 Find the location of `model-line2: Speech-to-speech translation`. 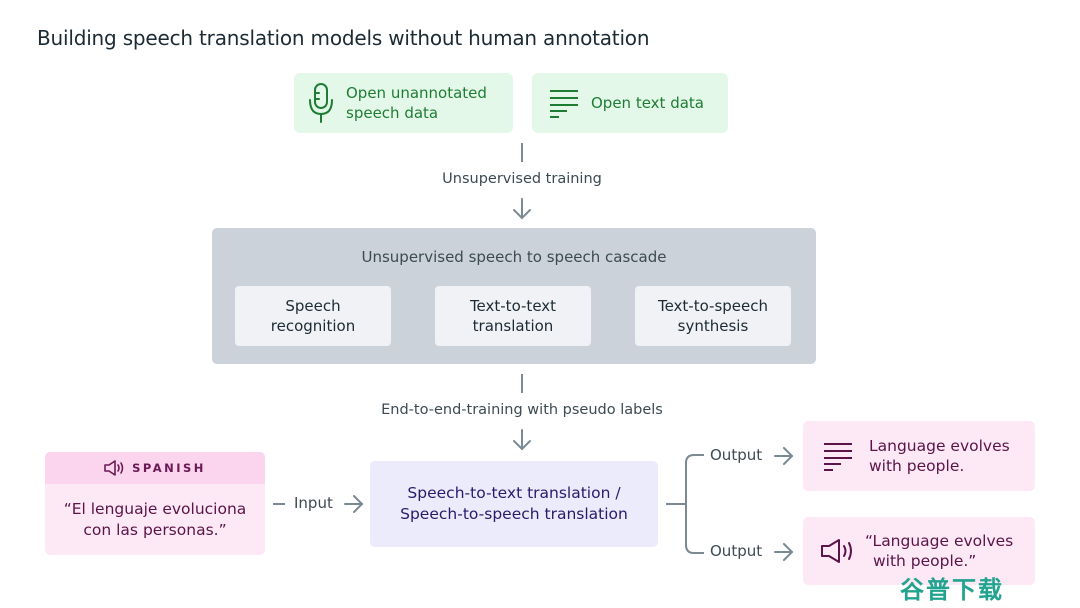

model-line2: Speech-to-speech translation is located at coordinates (514, 514).